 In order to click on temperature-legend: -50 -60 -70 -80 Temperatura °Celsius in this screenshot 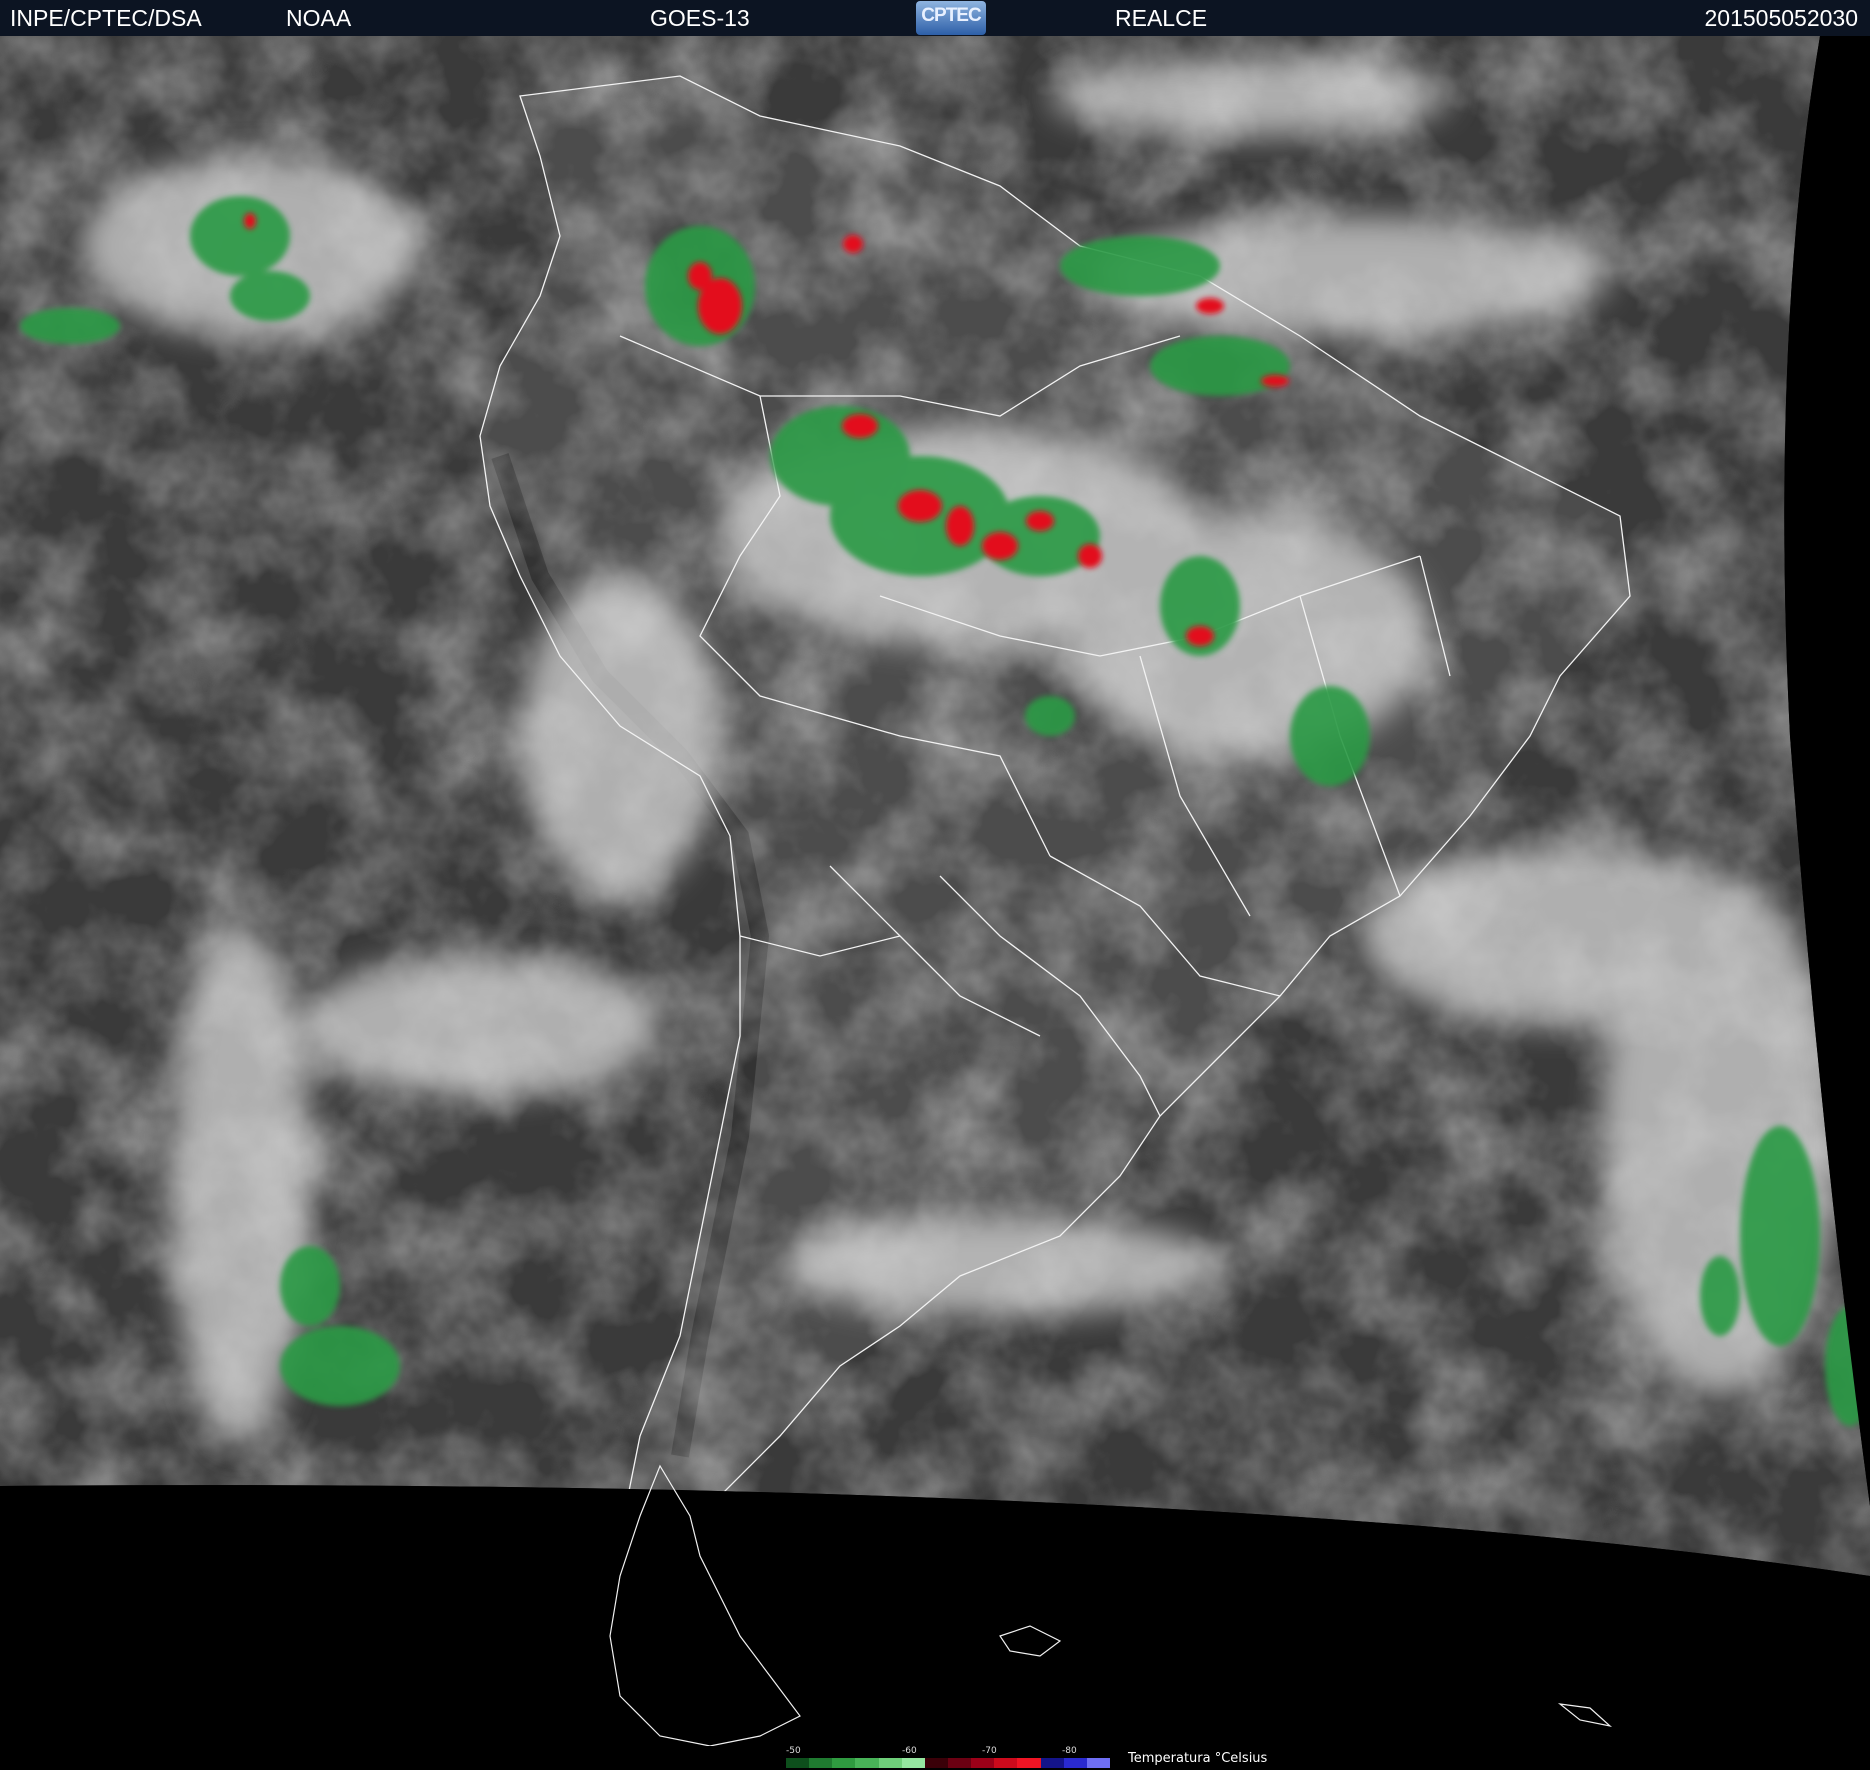, I will do `click(935, 1758)`.